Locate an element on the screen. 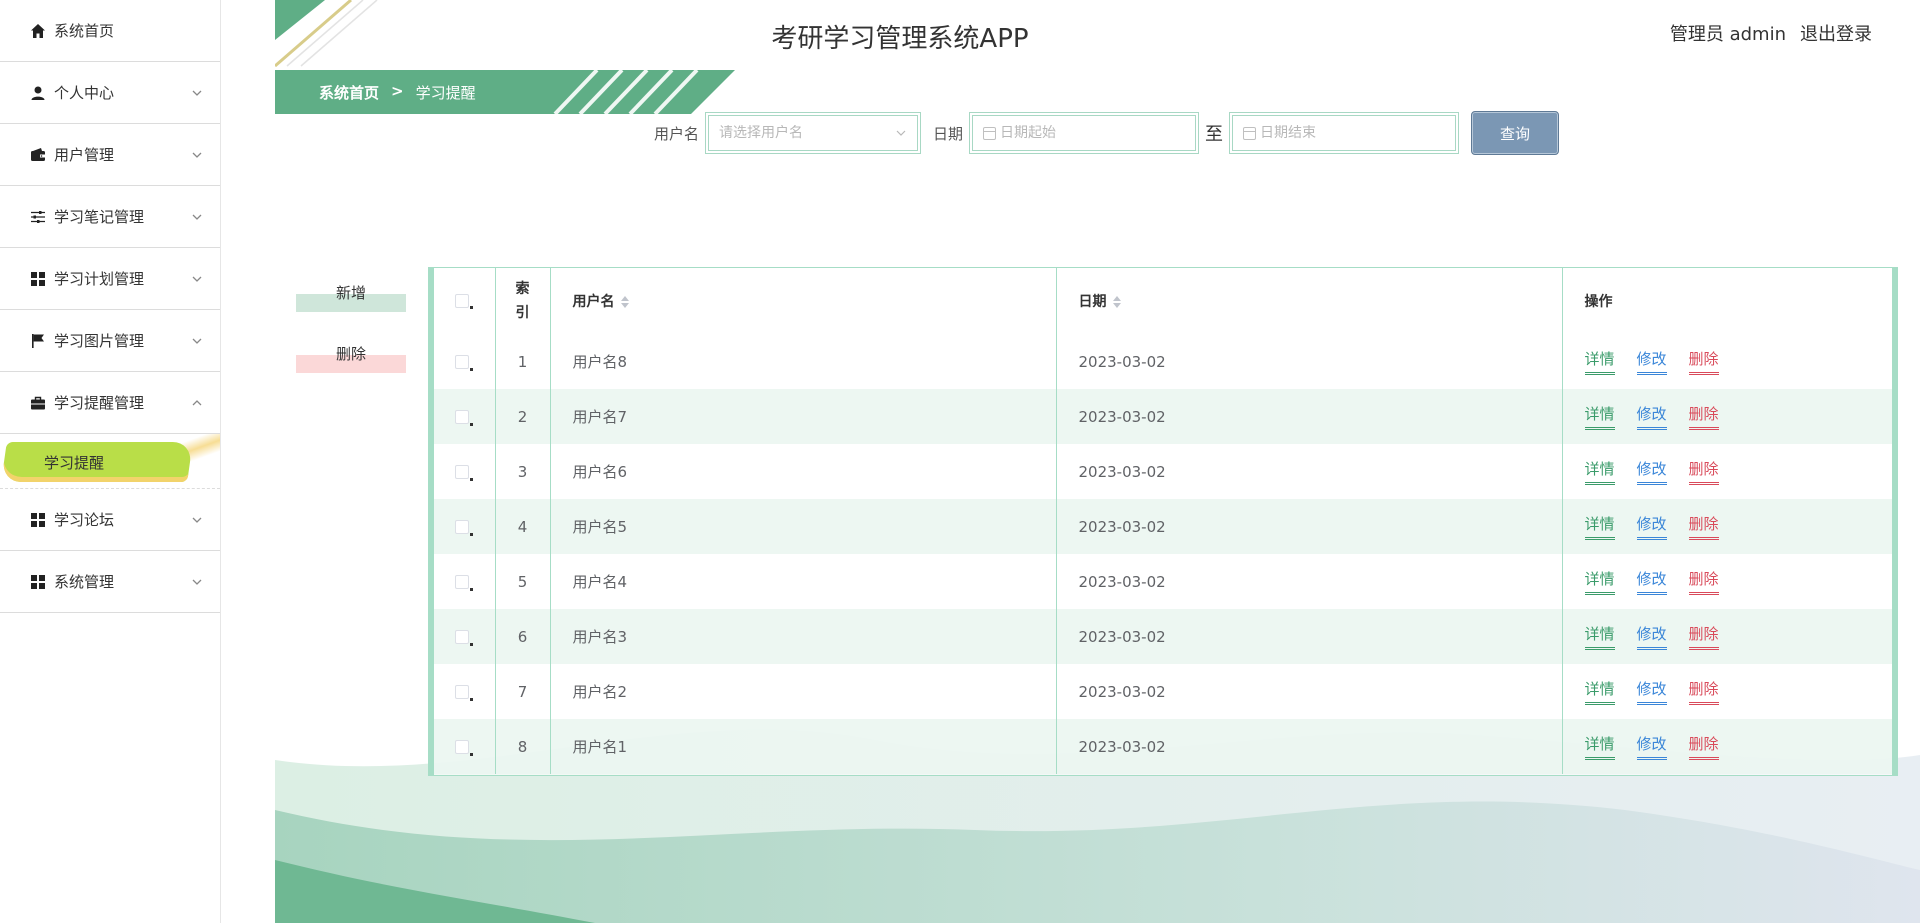 This screenshot has height=923, width=1920. add-button: 新增 is located at coordinates (351, 296).